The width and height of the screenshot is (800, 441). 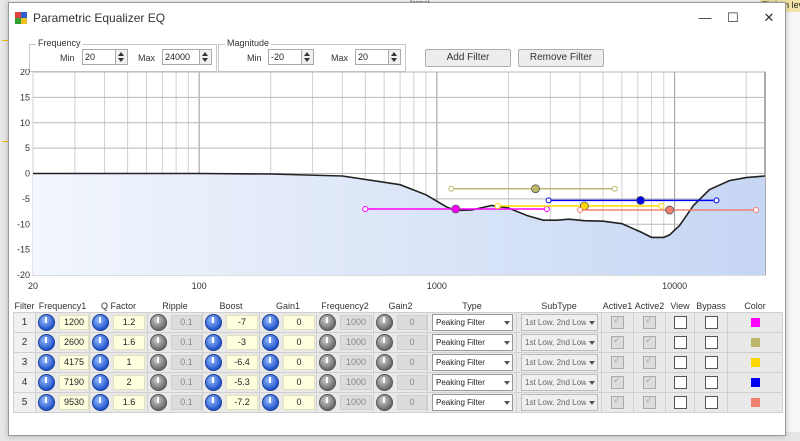 I want to click on boost-value: -7, so click(x=242, y=322).